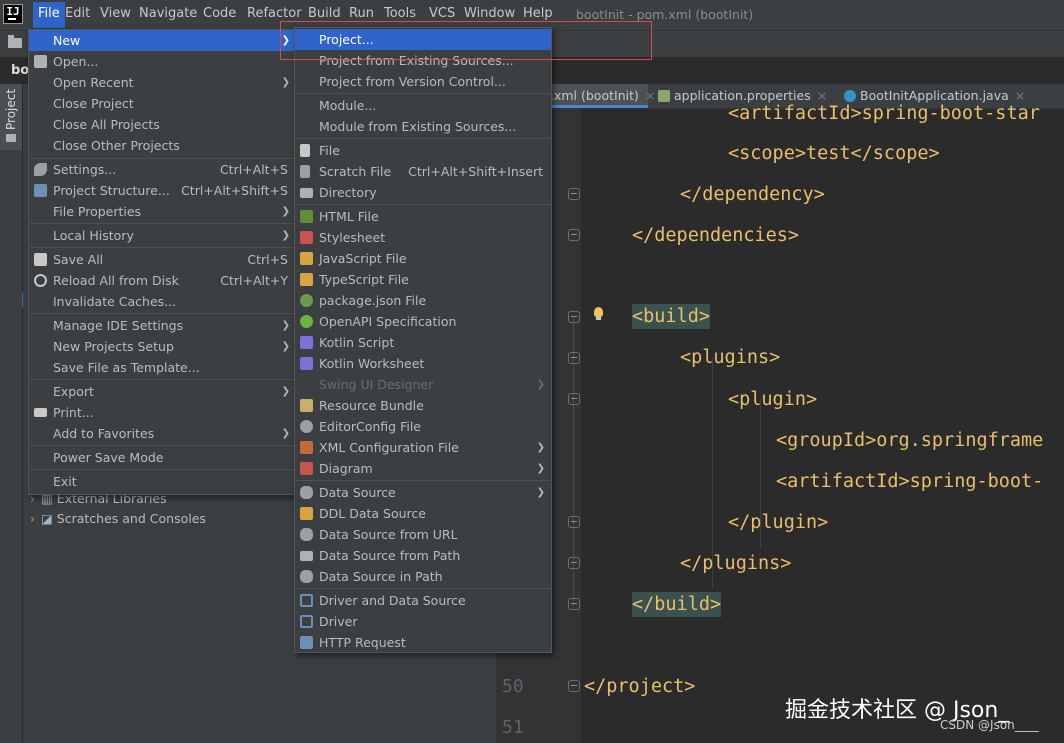 This screenshot has width=1064, height=743. What do you see at coordinates (115, 13) in the screenshot?
I see `menu-view: View` at bounding box center [115, 13].